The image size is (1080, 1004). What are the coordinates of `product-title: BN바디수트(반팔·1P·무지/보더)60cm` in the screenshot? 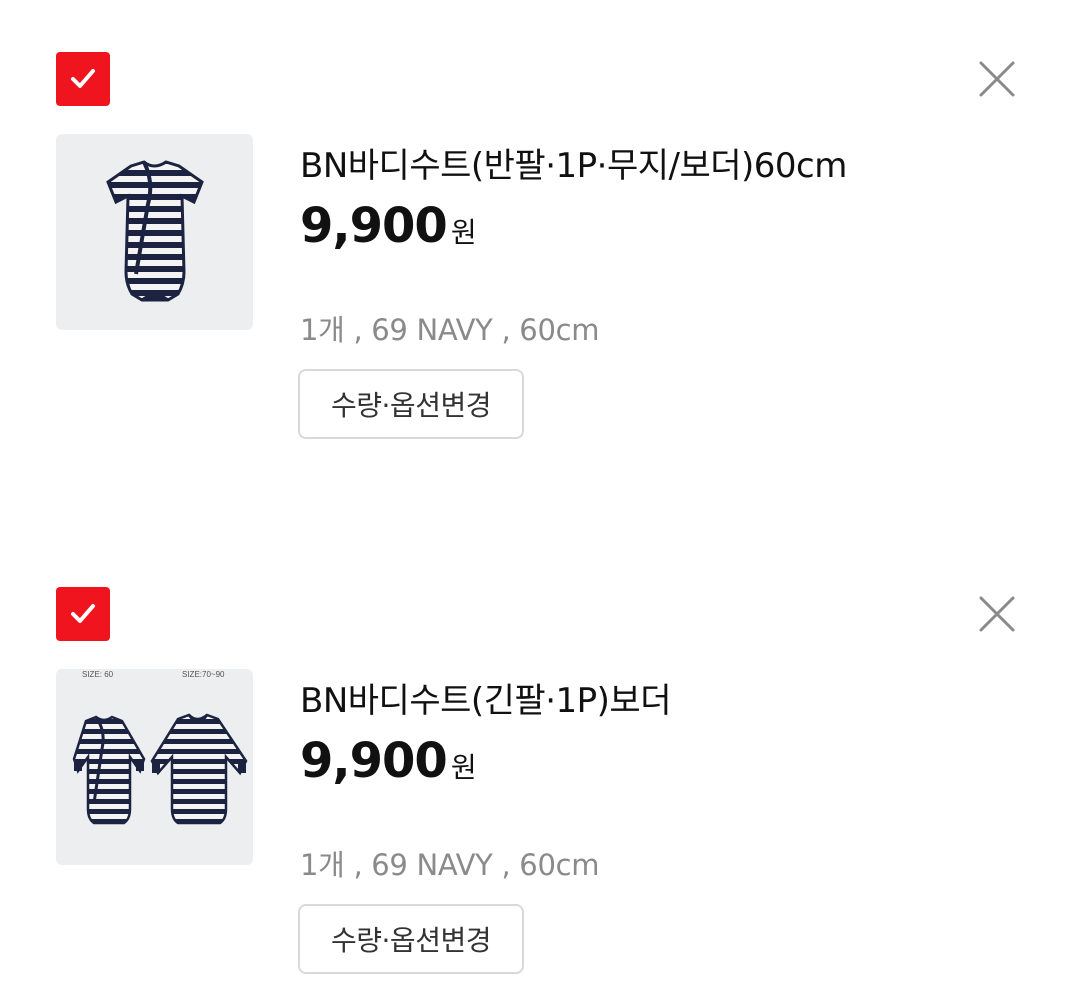 It's located at (573, 162).